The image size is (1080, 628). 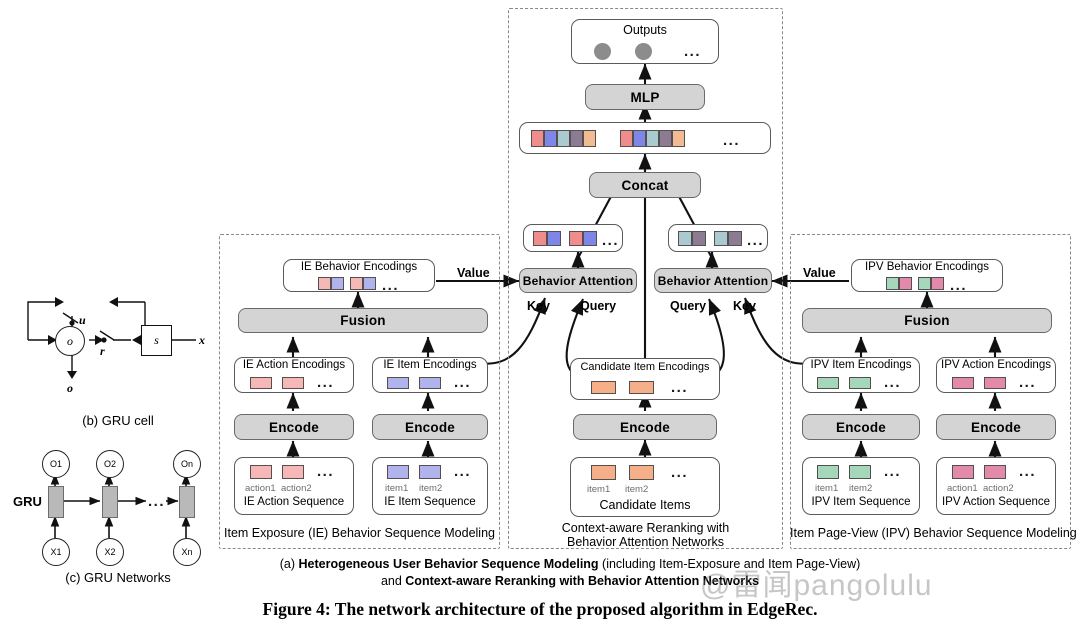 What do you see at coordinates (996, 365) in the screenshot?
I see `ipv-action-encodings-title: IPV Action Encodings` at bounding box center [996, 365].